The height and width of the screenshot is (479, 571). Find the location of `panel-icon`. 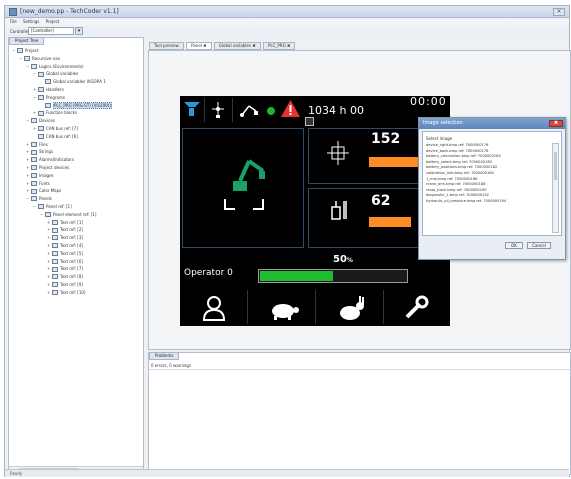

panel-icon is located at coordinates (48, 214).